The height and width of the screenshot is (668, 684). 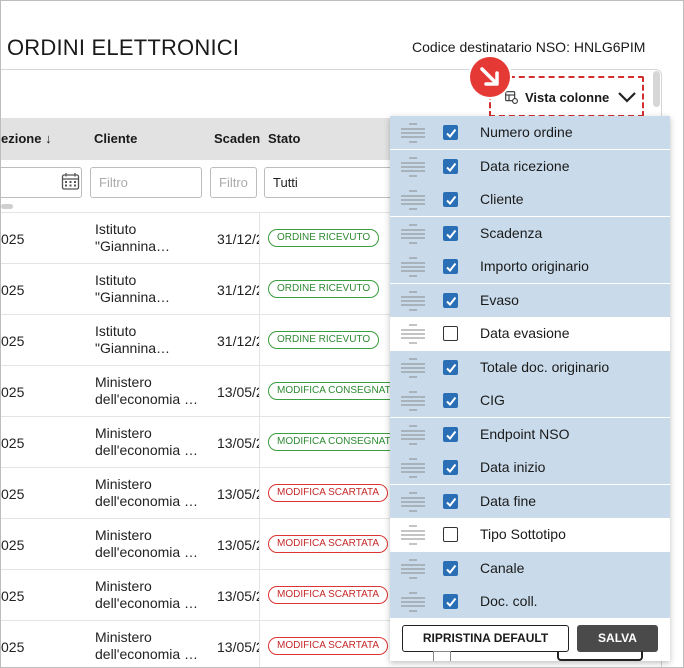 I want to click on page-title: ORDINI ELETTRONICI, so click(x=123, y=47).